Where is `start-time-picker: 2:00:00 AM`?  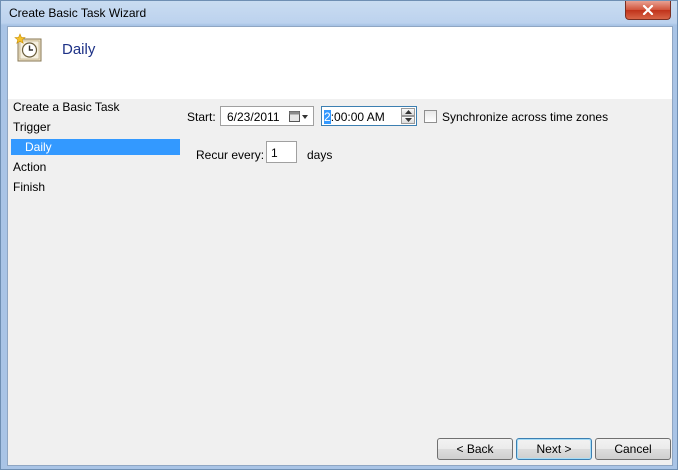 start-time-picker: 2:00:00 AM is located at coordinates (369, 116).